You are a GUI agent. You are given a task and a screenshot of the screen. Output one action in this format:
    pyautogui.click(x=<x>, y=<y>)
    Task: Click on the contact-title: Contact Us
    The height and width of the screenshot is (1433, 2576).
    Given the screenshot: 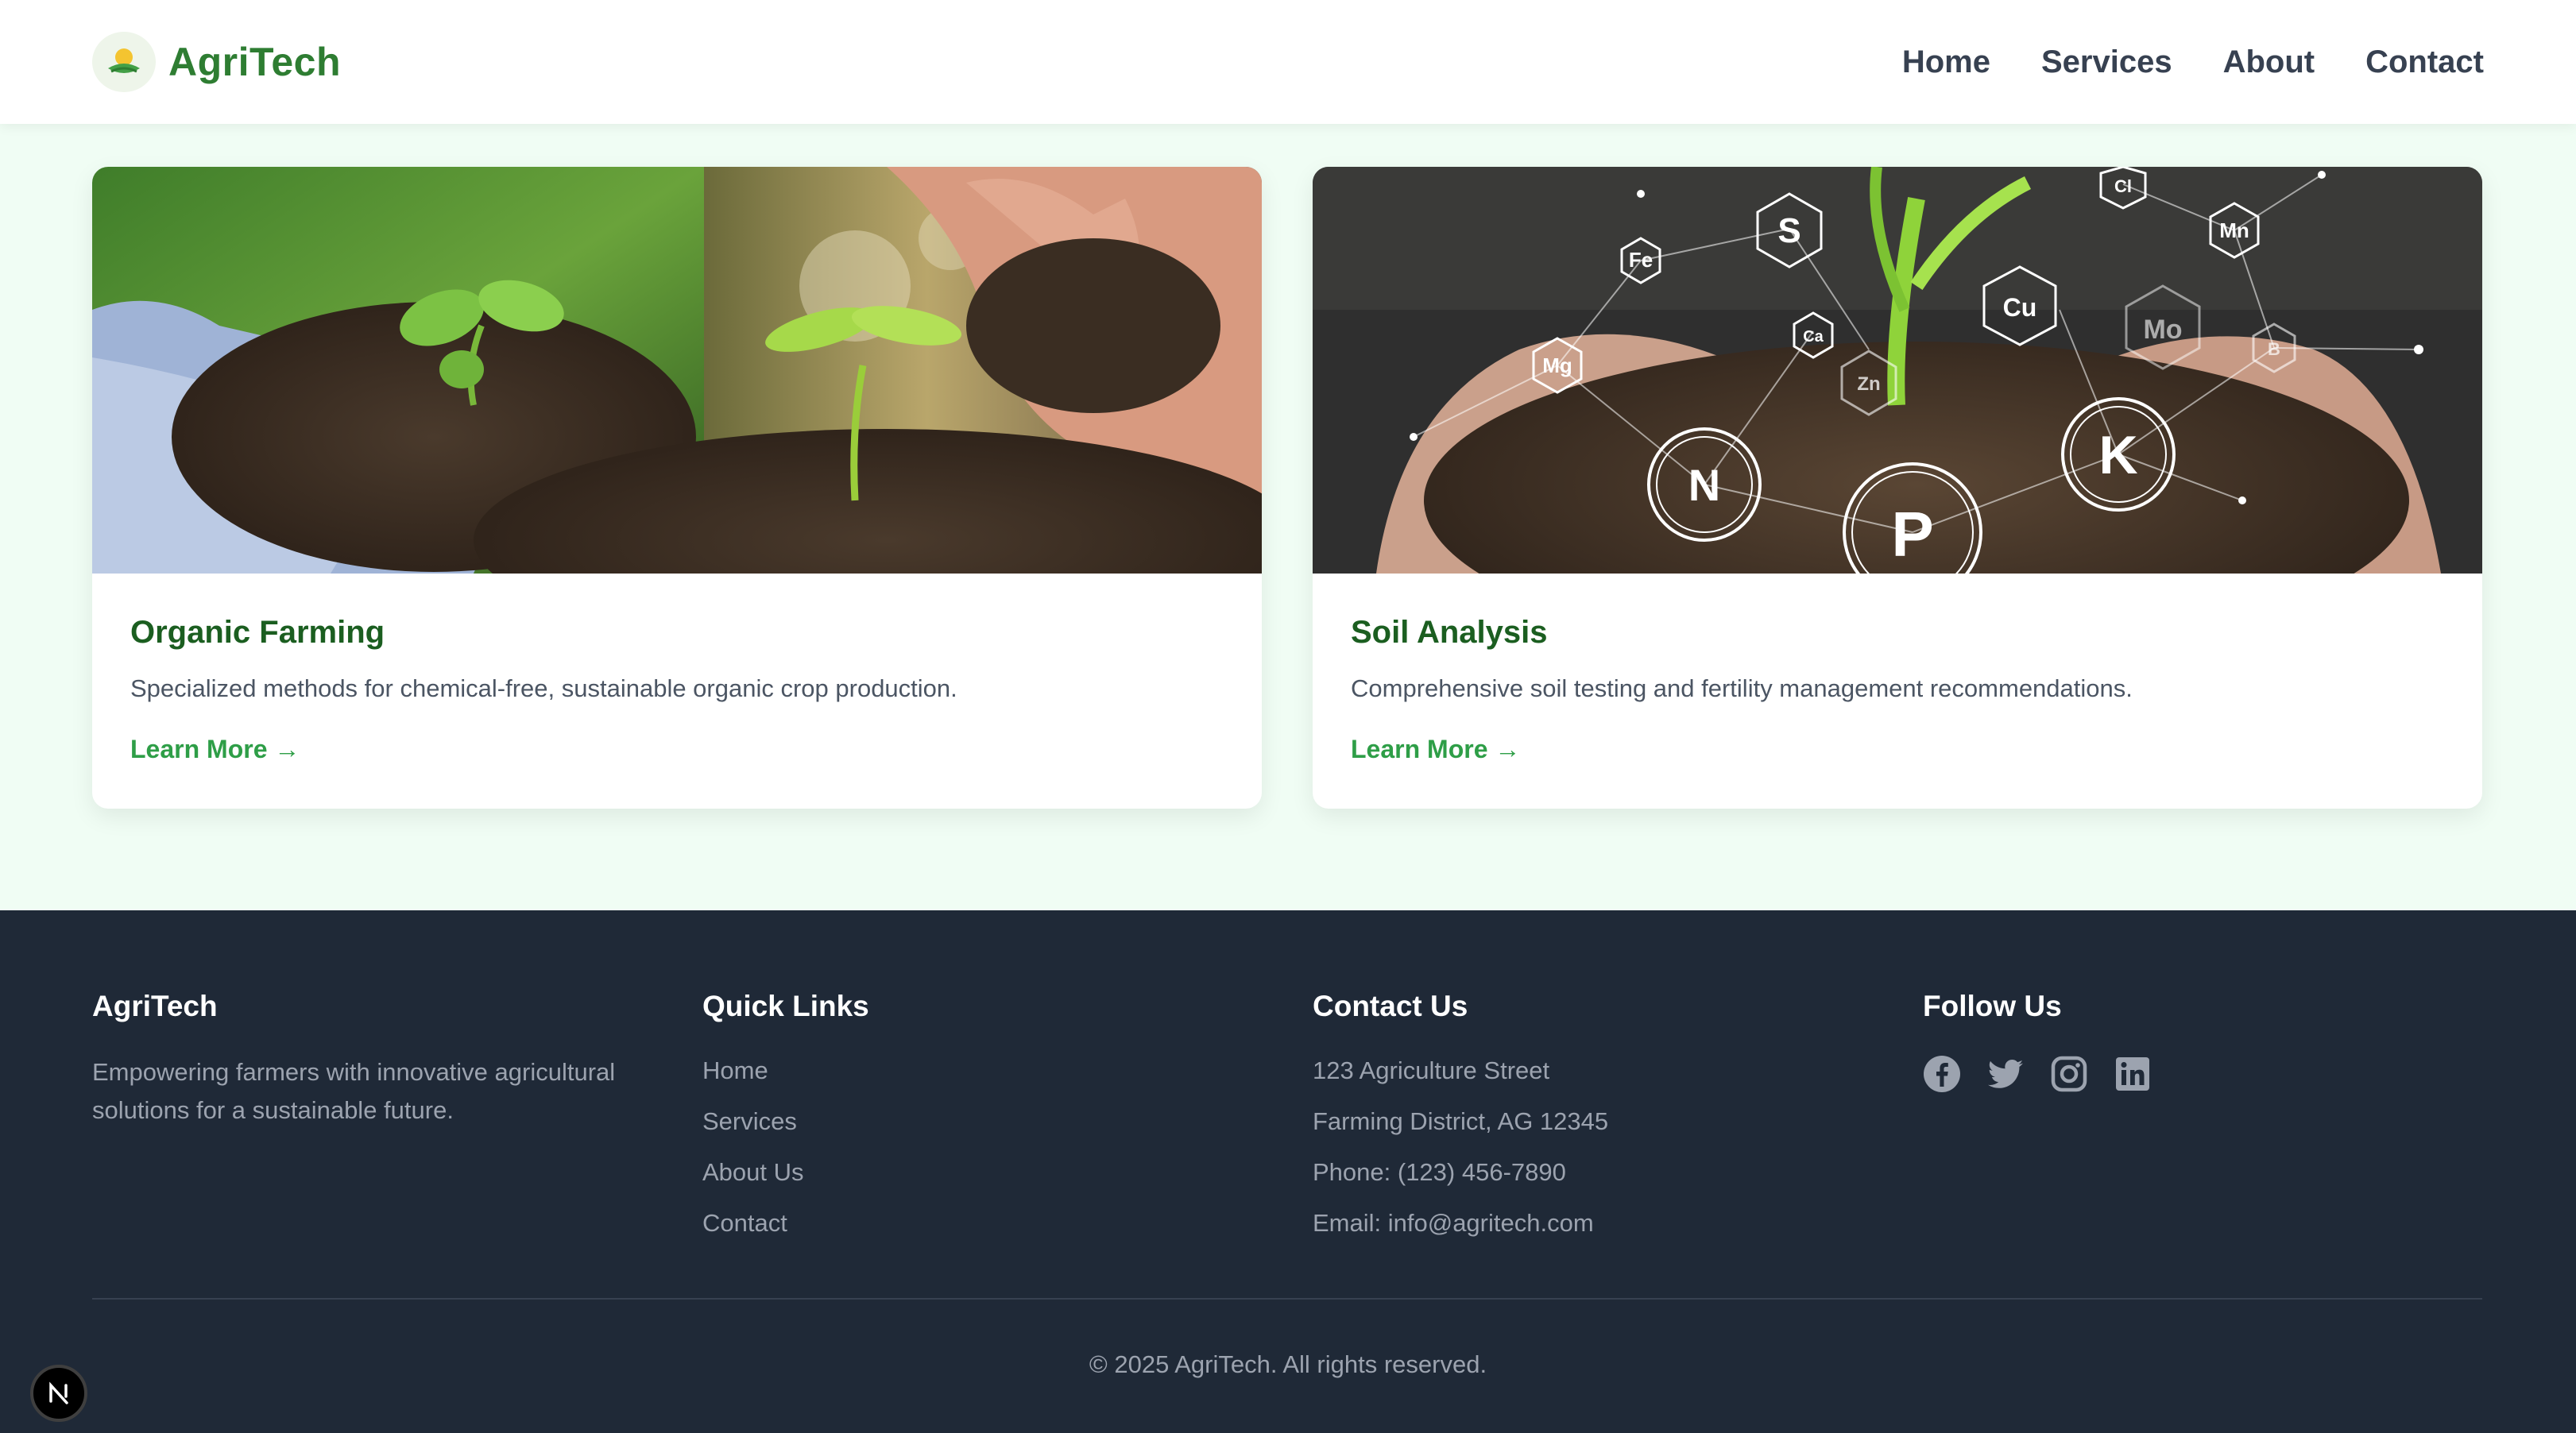 What is the action you would take?
    pyautogui.click(x=1390, y=1006)
    